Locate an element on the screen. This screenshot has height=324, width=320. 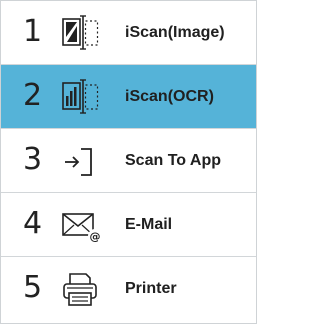
menu-item-number: 2 is located at coordinates (33, 95).